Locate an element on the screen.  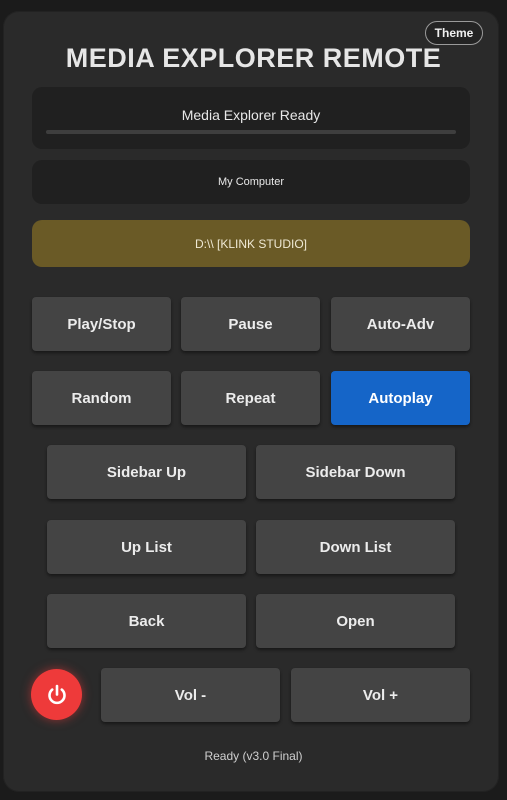
back-button: Back is located at coordinates (146, 621).